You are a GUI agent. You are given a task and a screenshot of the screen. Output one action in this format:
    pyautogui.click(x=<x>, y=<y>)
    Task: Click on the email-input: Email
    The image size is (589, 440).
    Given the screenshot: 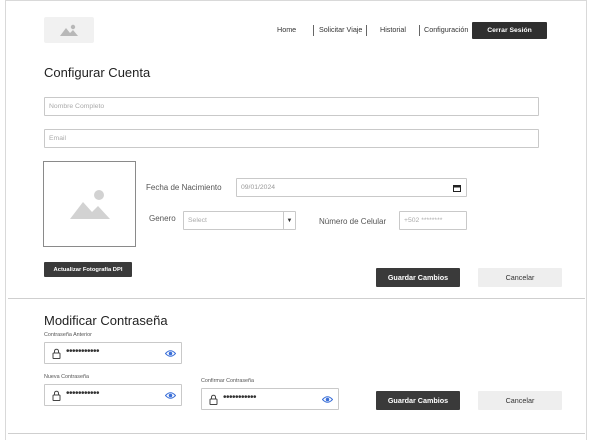 What is the action you would take?
    pyautogui.click(x=291, y=138)
    